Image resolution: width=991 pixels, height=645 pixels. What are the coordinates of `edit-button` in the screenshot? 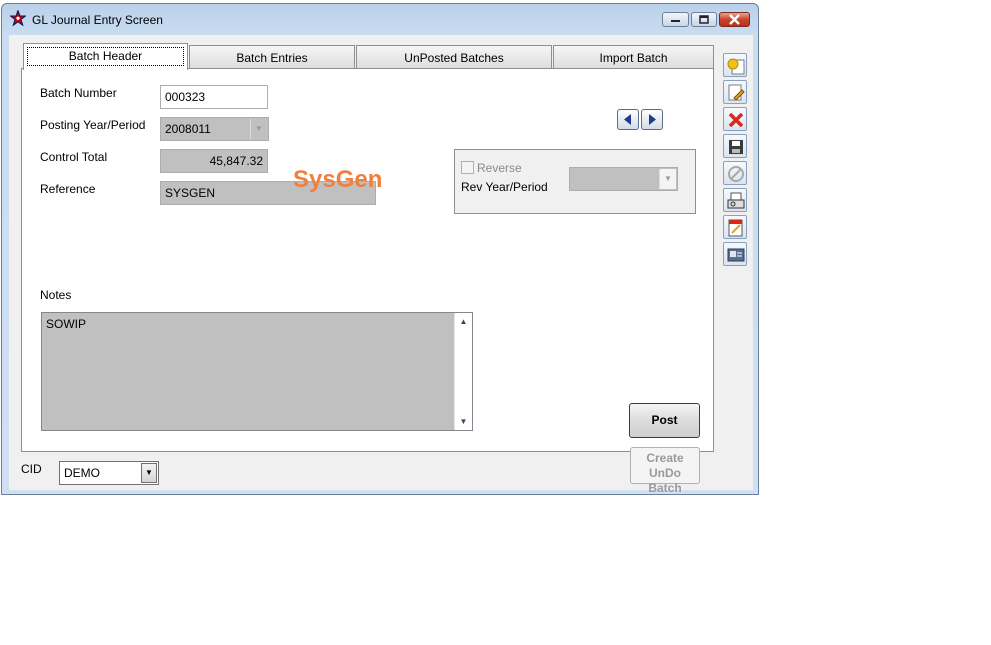 It's located at (735, 92).